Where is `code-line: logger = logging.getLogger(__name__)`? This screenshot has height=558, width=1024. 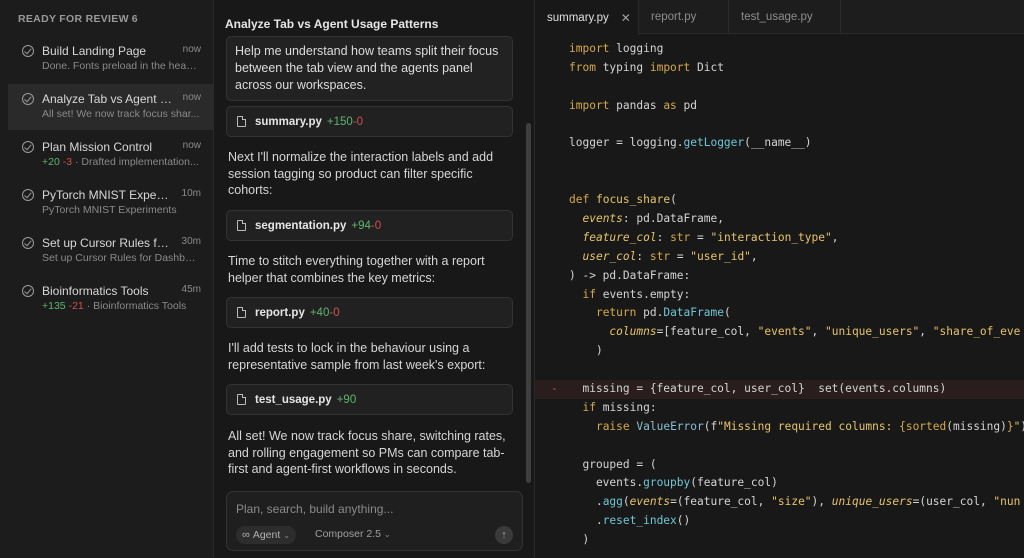 code-line: logger = logging.getLogger(__name__) is located at coordinates (690, 143).